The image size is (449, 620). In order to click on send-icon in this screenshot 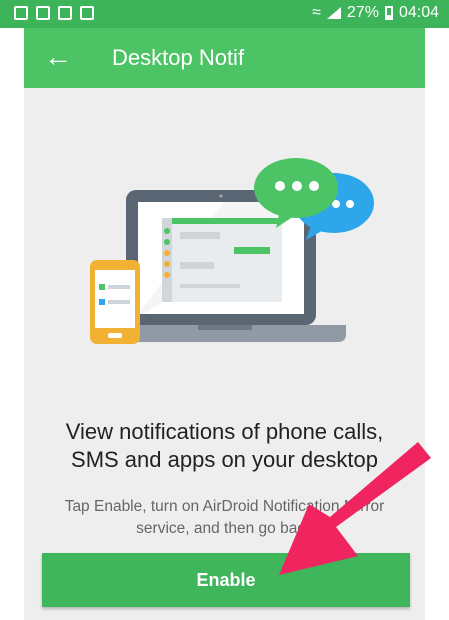, I will do `click(43, 13)`.